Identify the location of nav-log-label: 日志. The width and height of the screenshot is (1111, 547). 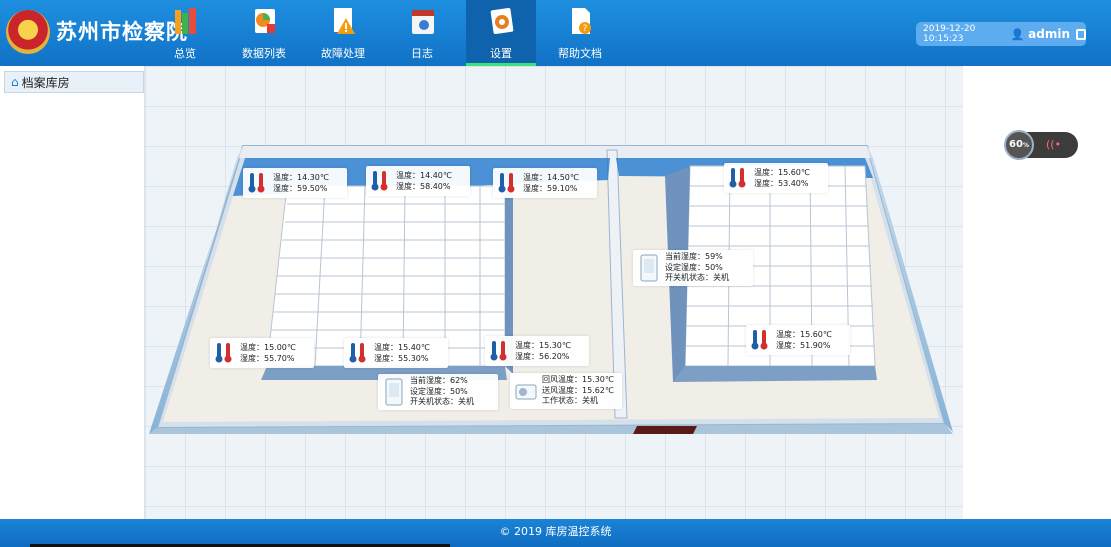
(422, 53).